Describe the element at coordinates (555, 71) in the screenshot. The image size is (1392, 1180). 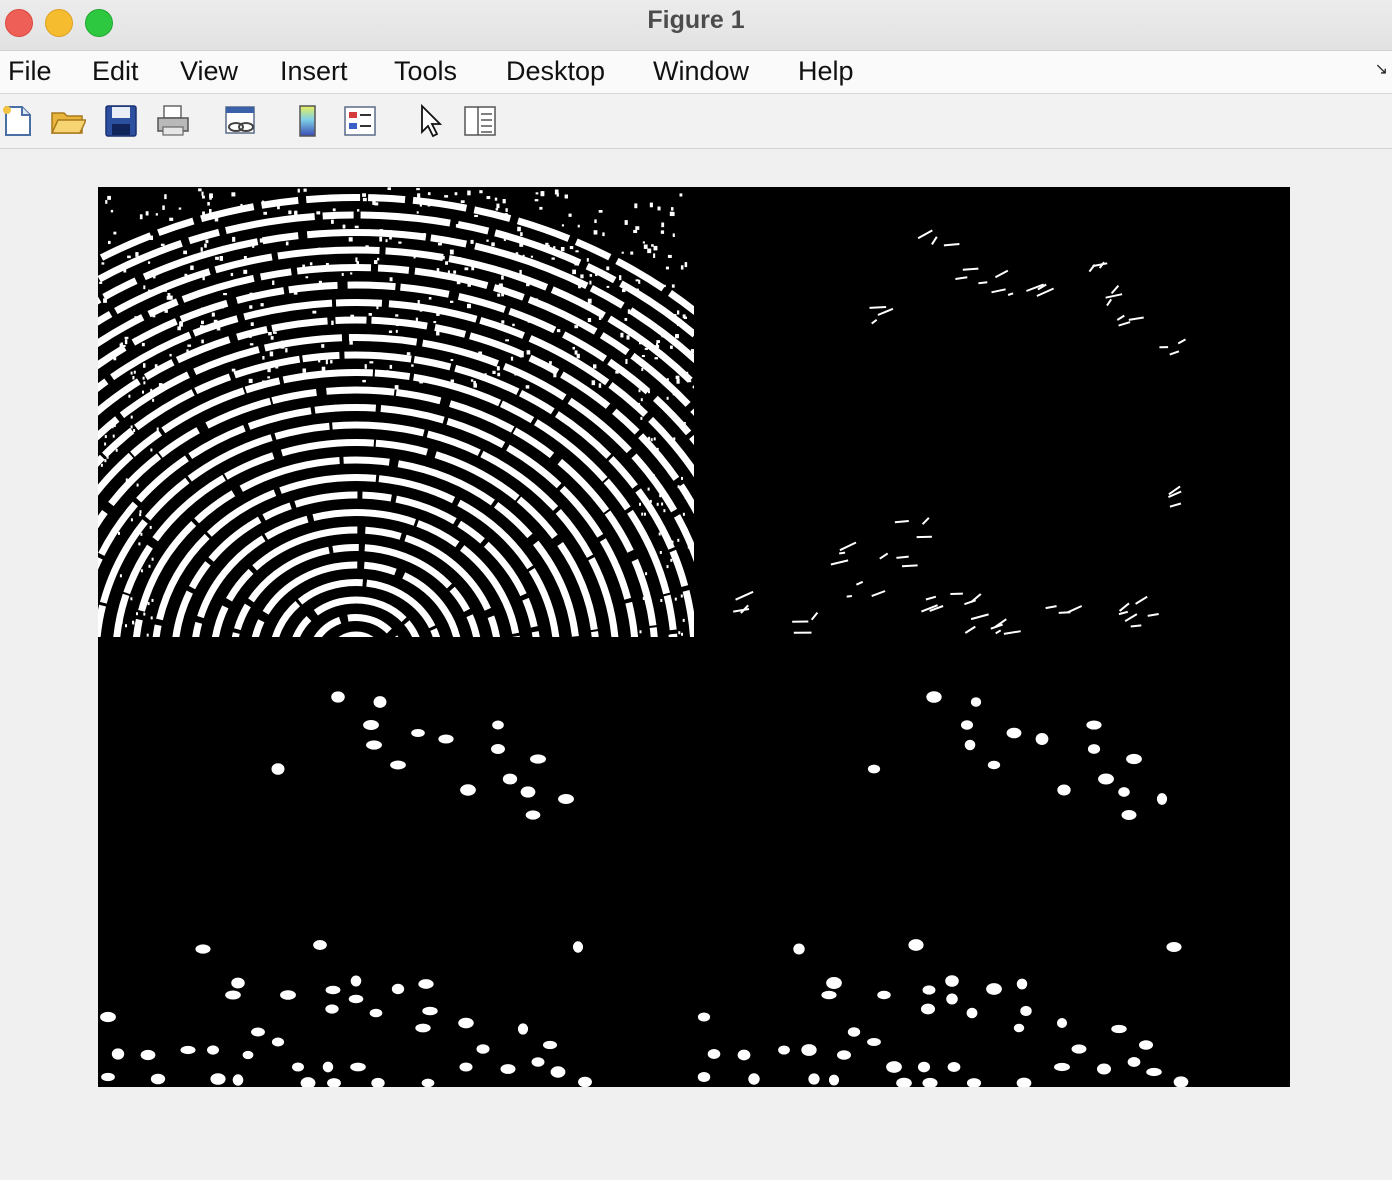
I see `menu-desktop: Desktop` at that location.